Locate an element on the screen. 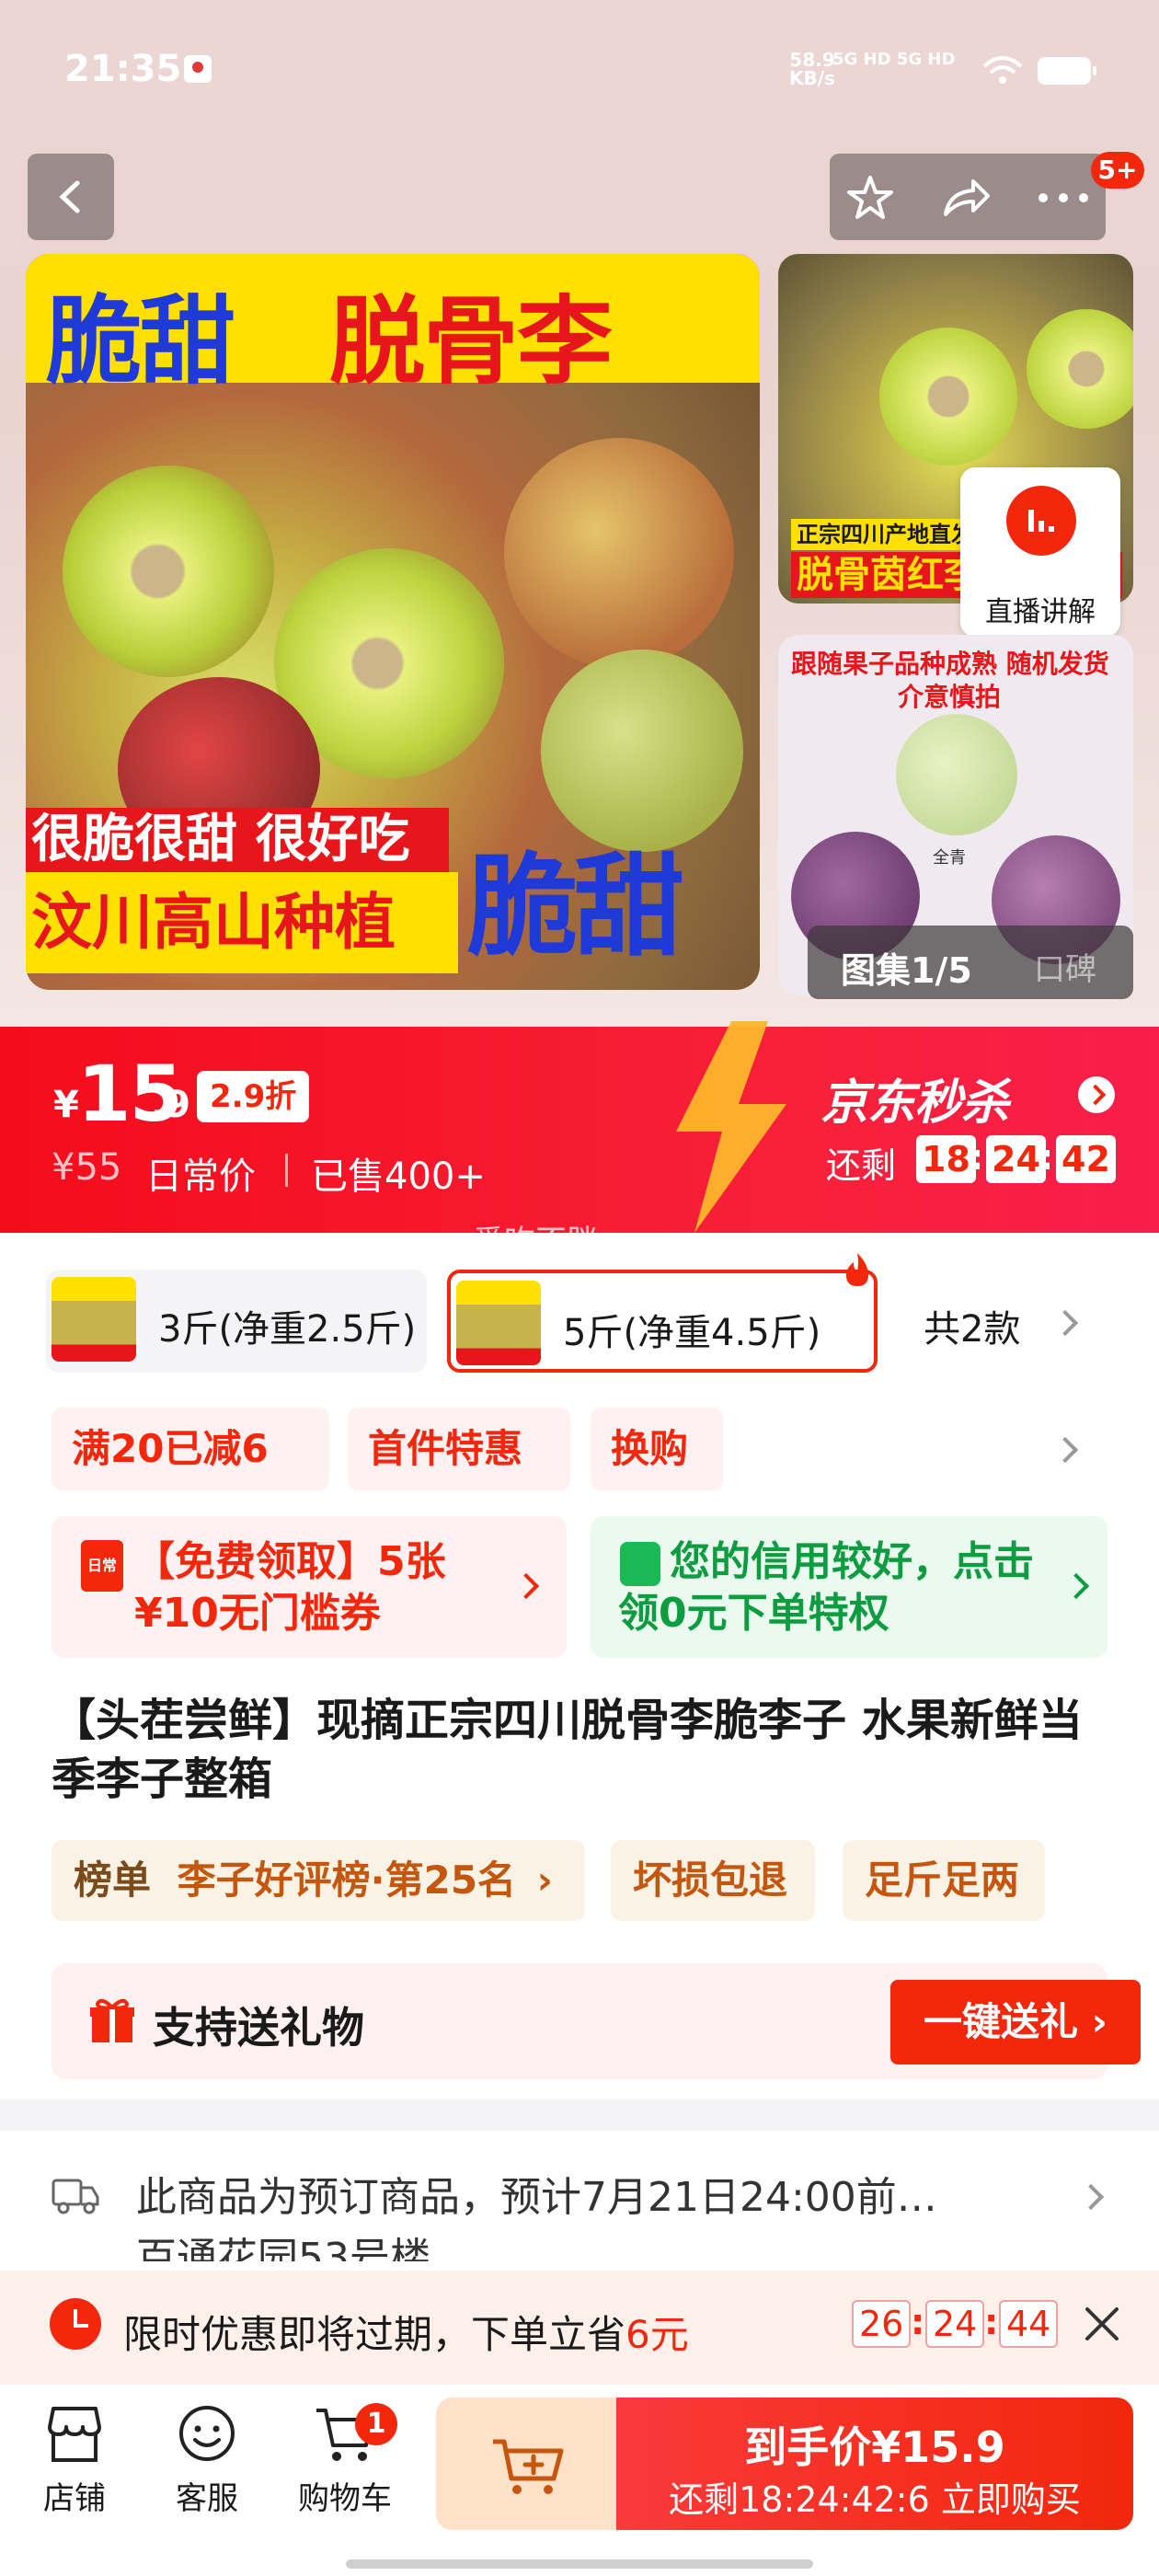 The image size is (1159, 2576). buy-price: 到手价¥15.9 is located at coordinates (874, 2447).